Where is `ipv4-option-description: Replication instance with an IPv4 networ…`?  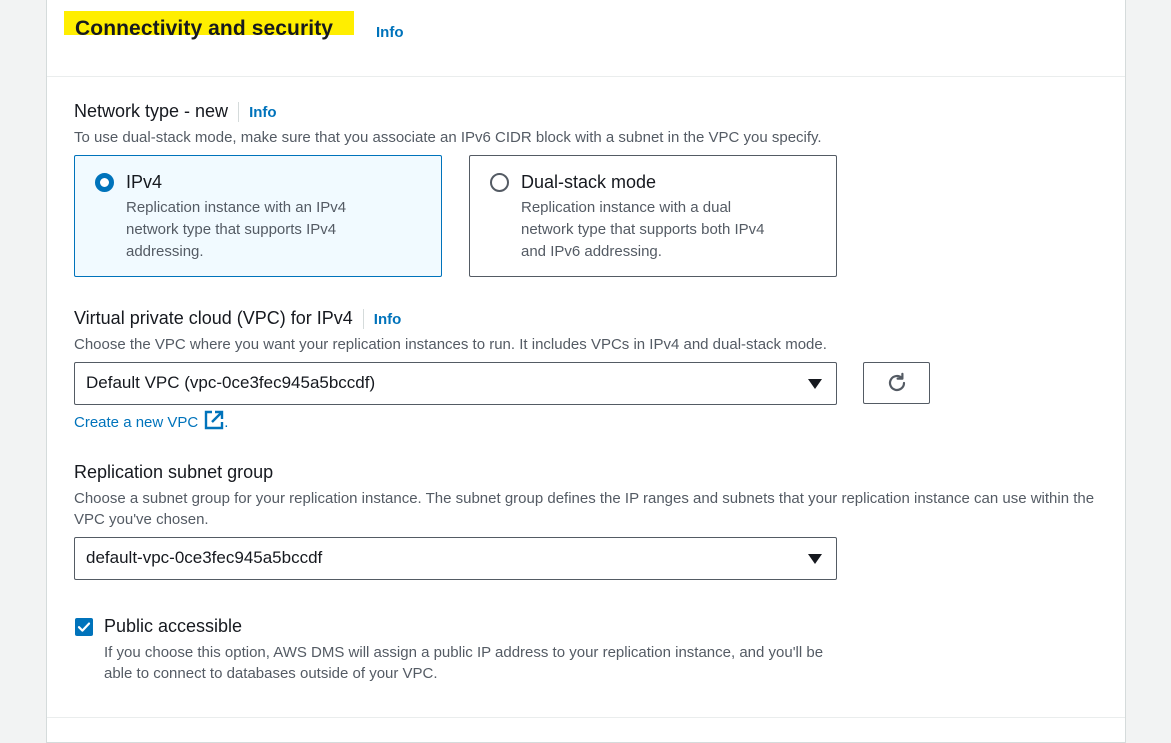 ipv4-option-description: Replication instance with an IPv4 networ… is located at coordinates (236, 229).